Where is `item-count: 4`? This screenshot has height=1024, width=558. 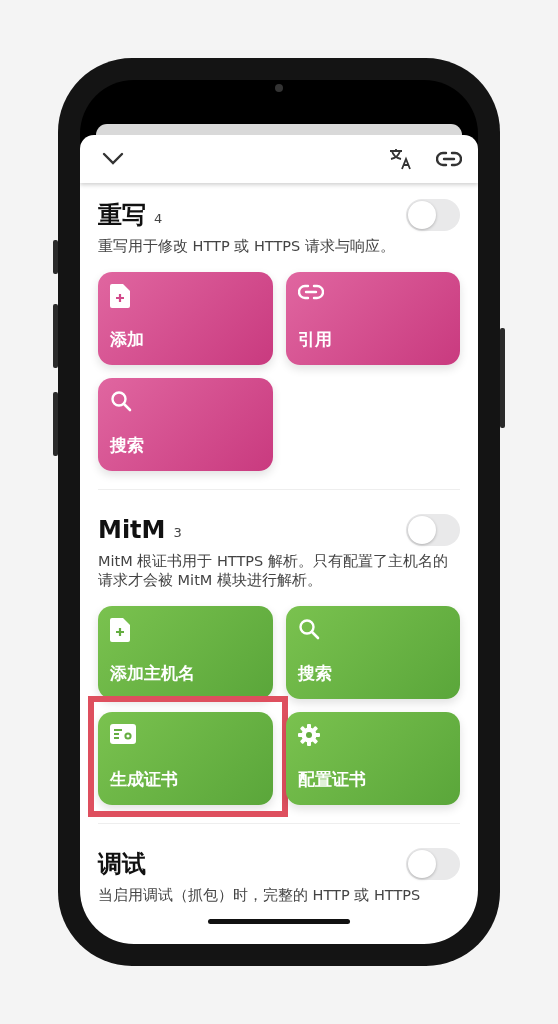
item-count: 4 is located at coordinates (158, 218).